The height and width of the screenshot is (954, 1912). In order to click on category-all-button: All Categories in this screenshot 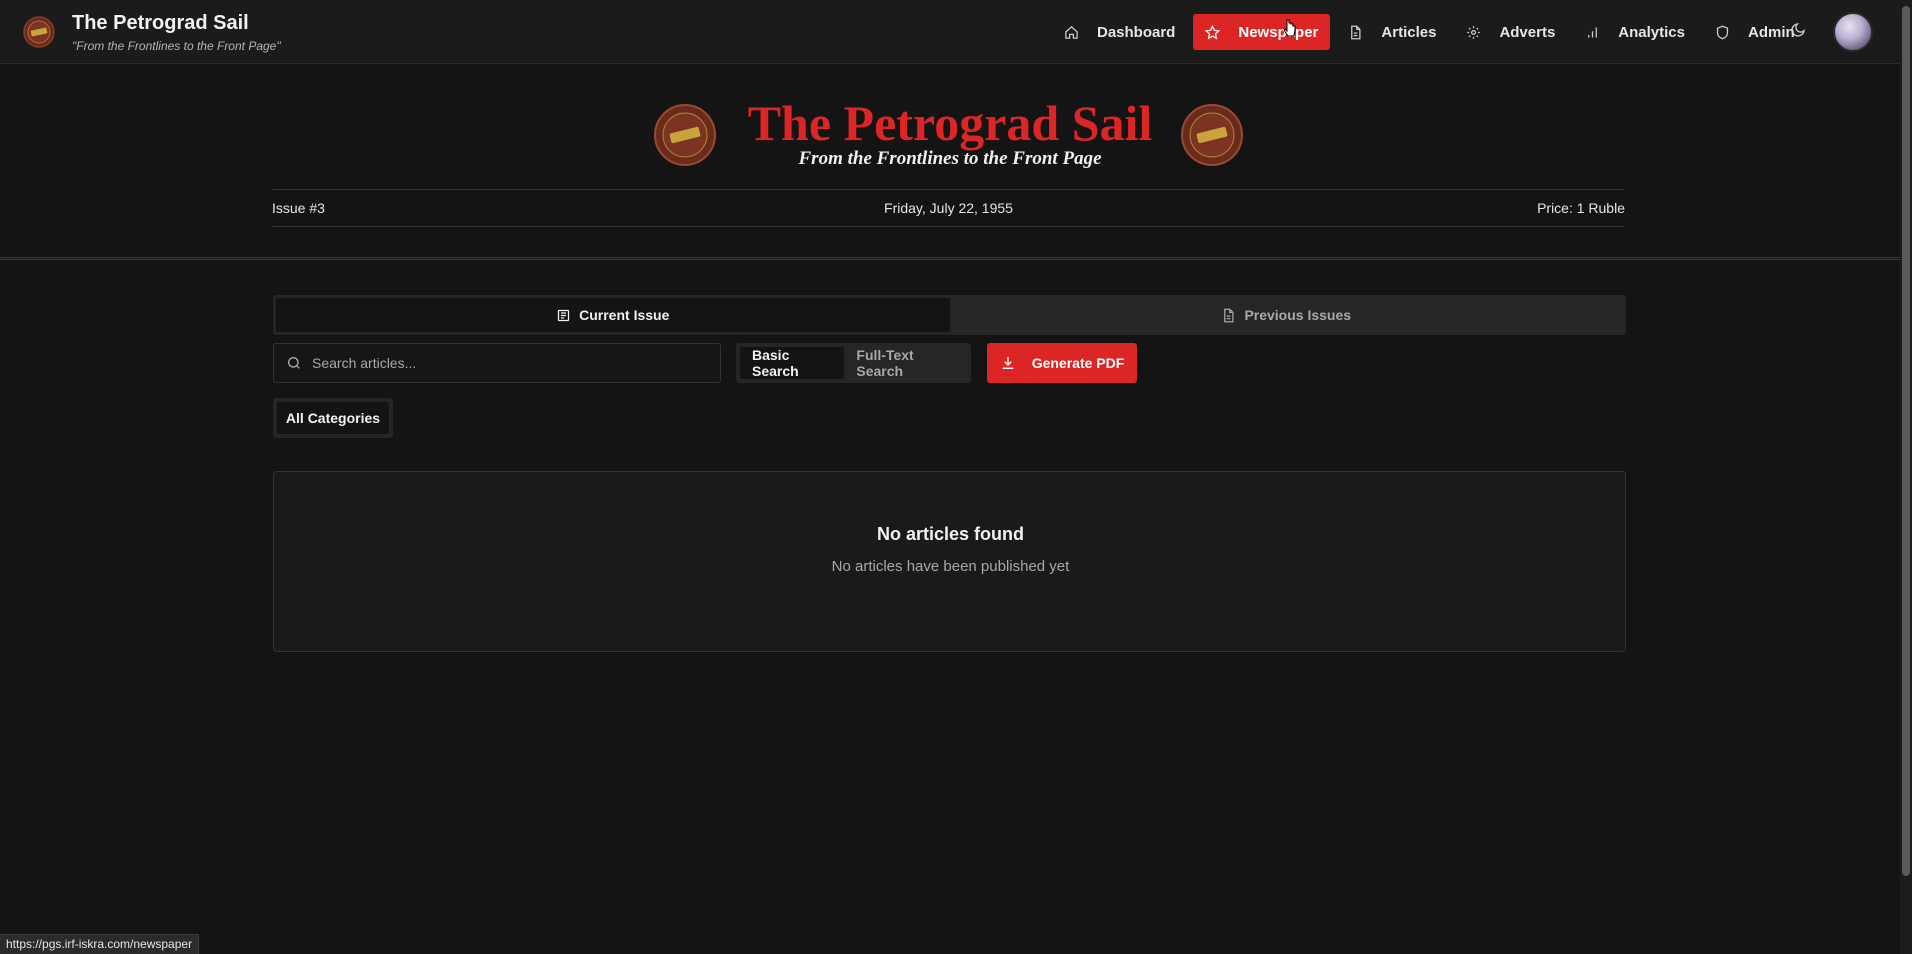, I will do `click(333, 418)`.